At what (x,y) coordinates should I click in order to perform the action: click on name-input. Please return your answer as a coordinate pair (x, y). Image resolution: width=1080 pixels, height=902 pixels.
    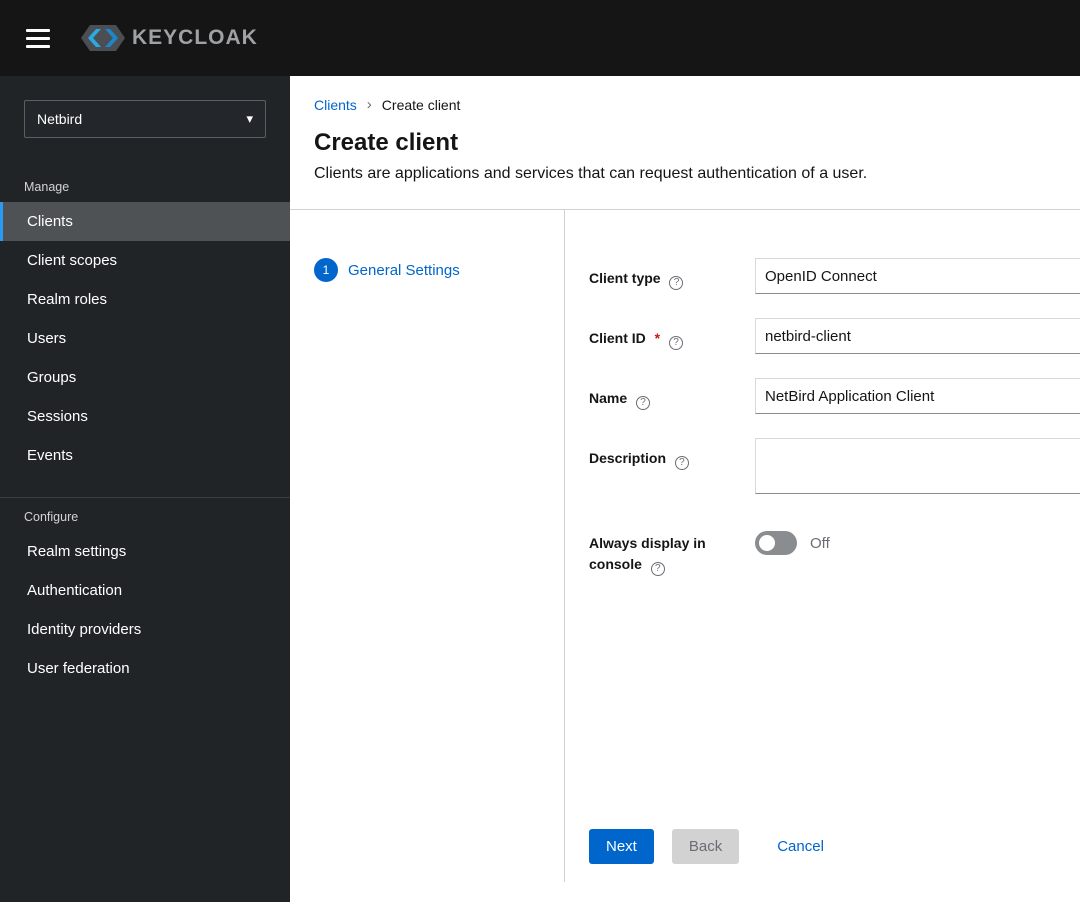
    Looking at the image, I should click on (917, 396).